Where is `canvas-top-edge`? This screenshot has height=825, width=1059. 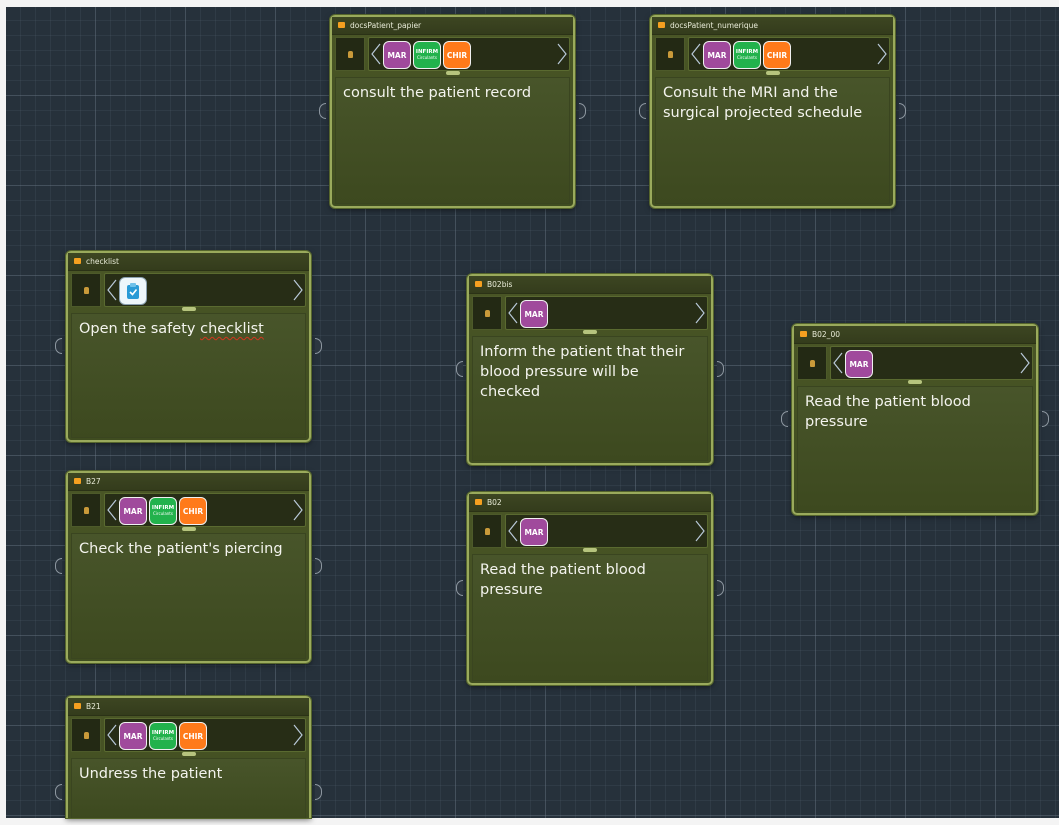 canvas-top-edge is located at coordinates (529, 3).